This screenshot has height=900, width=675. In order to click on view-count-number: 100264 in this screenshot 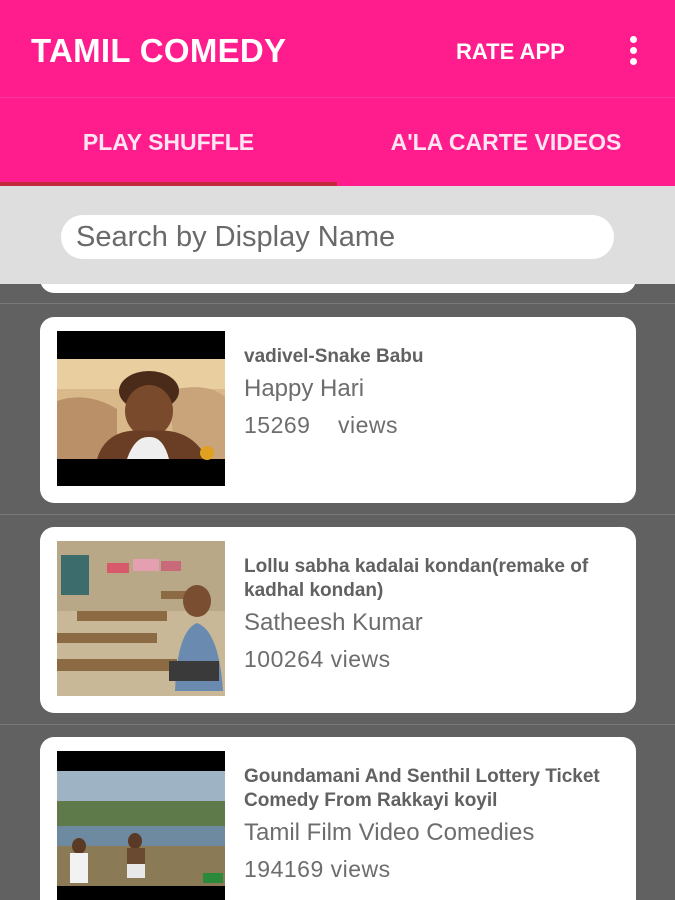, I will do `click(284, 659)`.